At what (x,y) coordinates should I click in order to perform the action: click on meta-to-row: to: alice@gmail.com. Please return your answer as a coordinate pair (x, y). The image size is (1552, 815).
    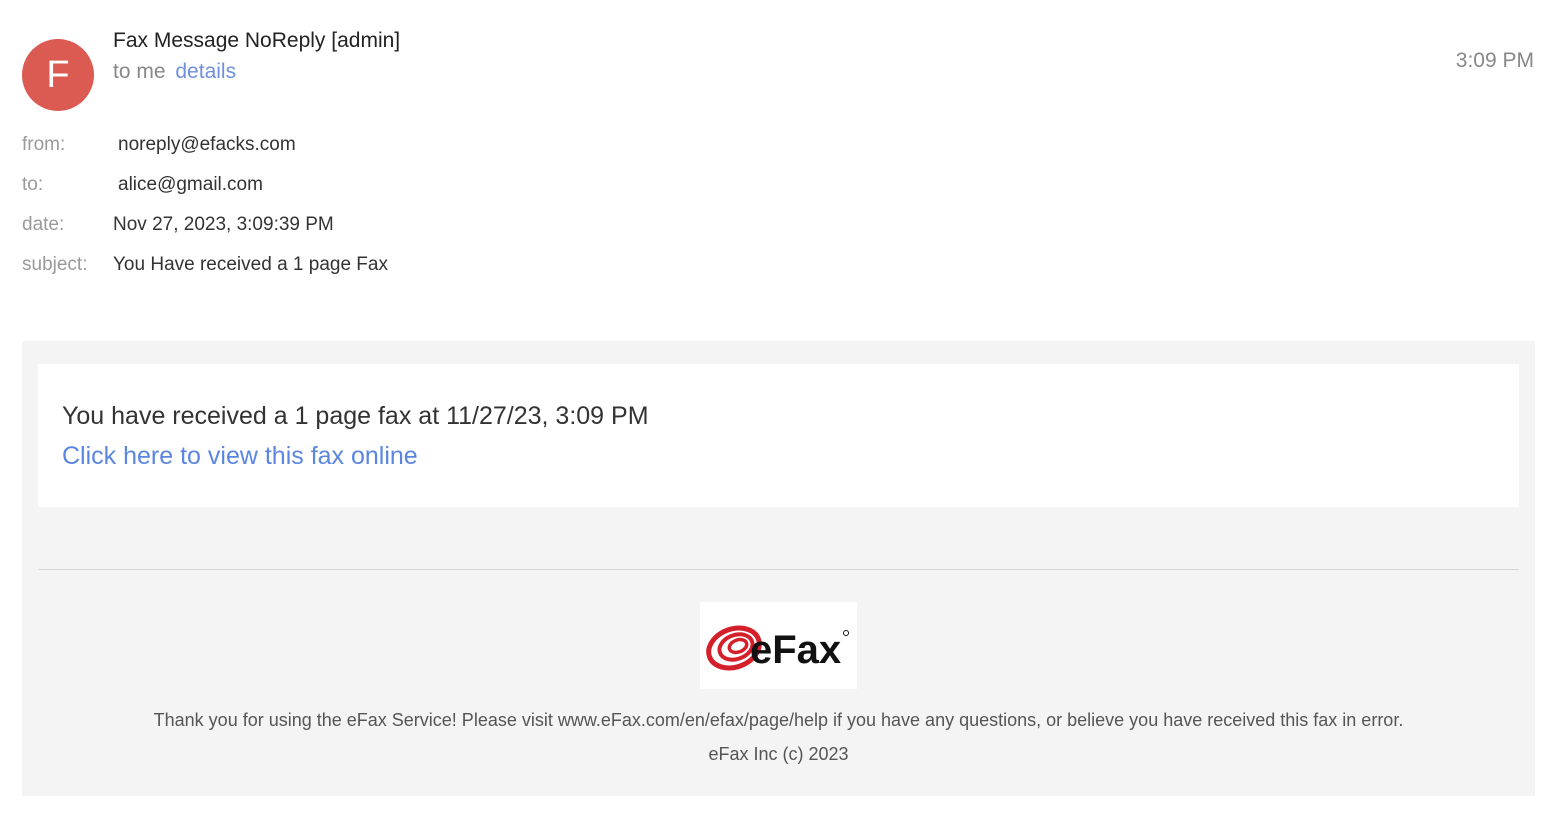
    Looking at the image, I should click on (142, 185).